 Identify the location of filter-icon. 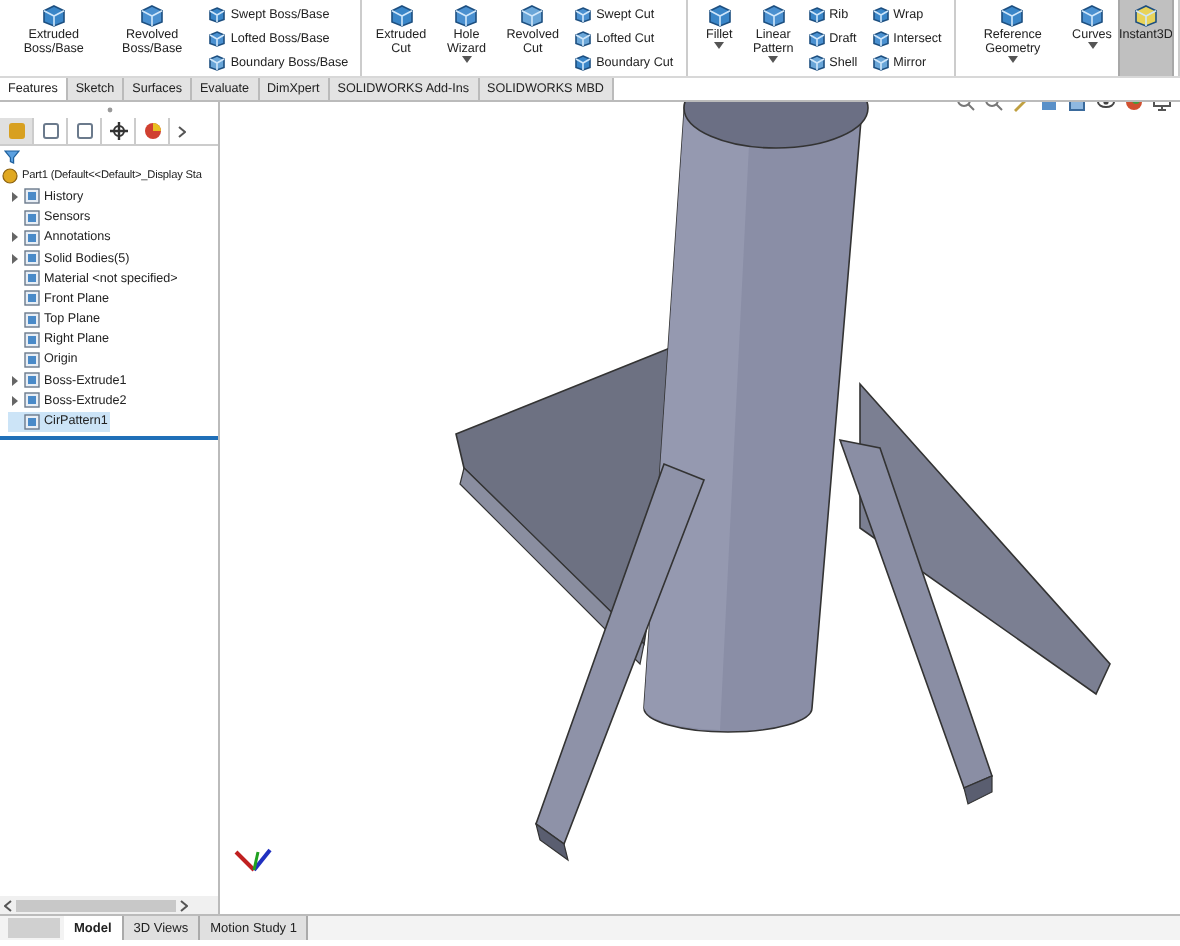
(12, 156).